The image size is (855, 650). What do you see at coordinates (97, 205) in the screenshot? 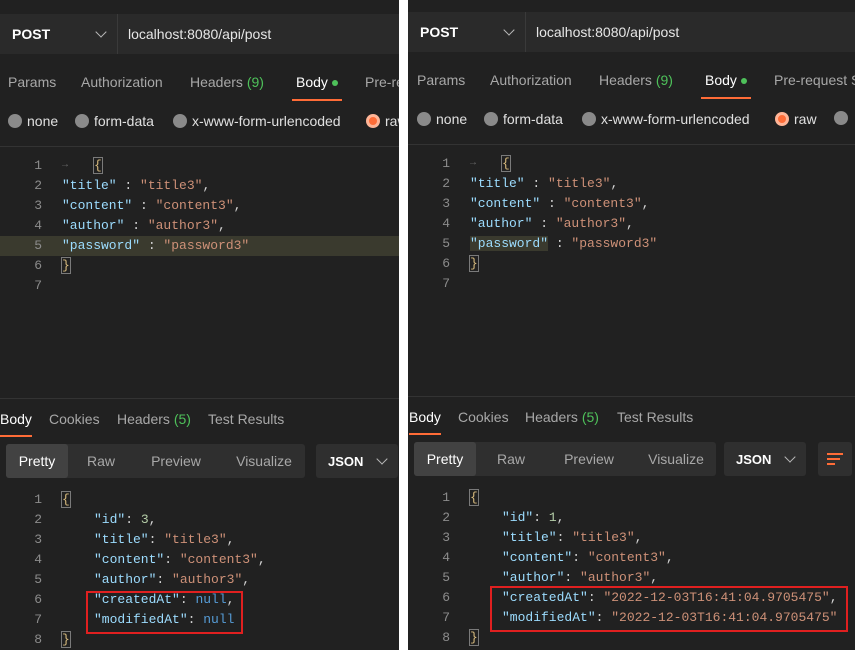
I see `json-key: "content"` at bounding box center [97, 205].